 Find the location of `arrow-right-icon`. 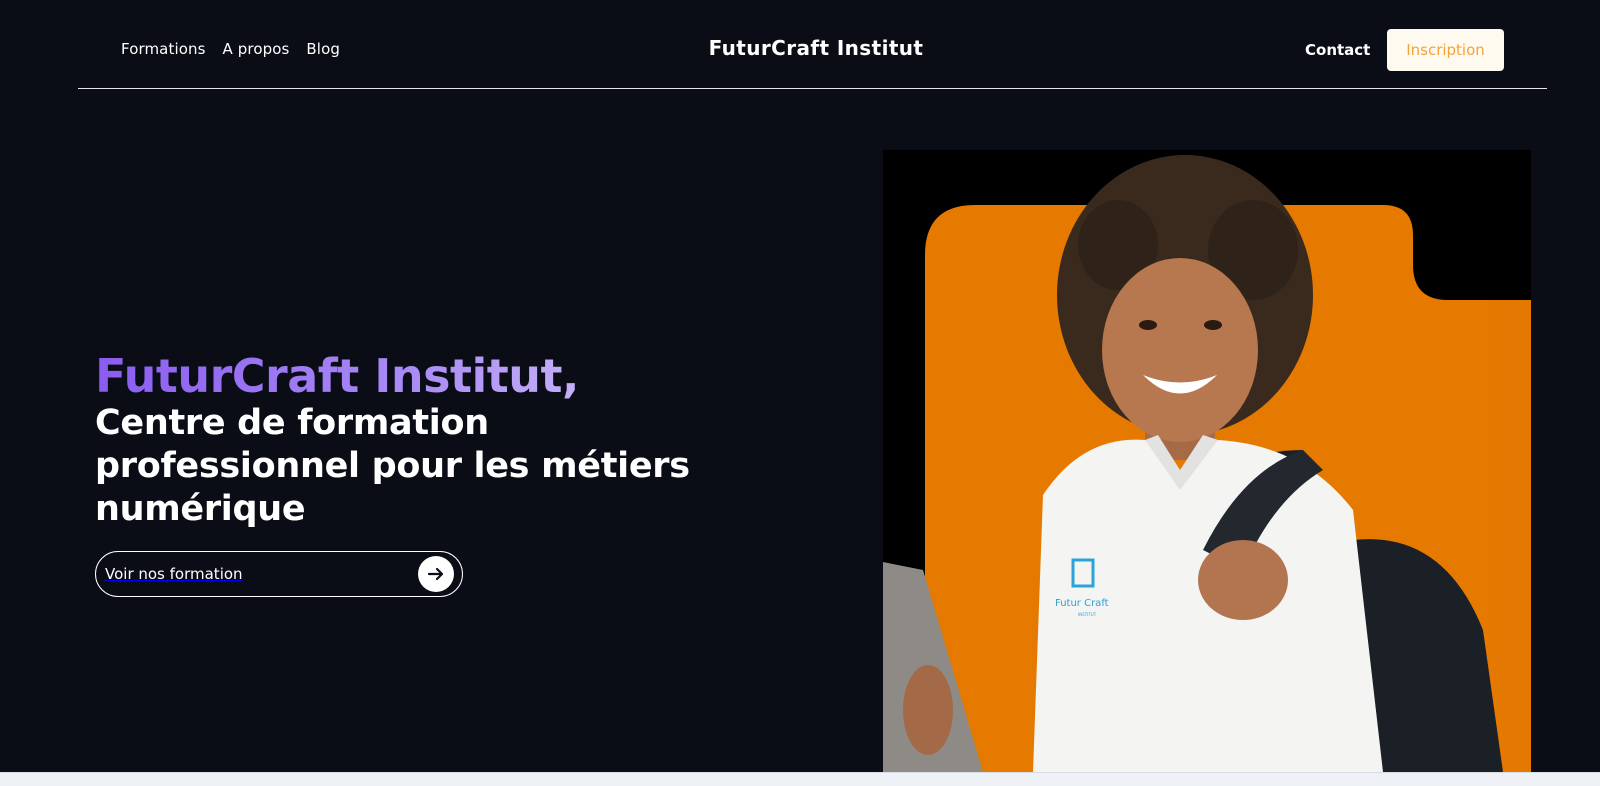

arrow-right-icon is located at coordinates (436, 574).